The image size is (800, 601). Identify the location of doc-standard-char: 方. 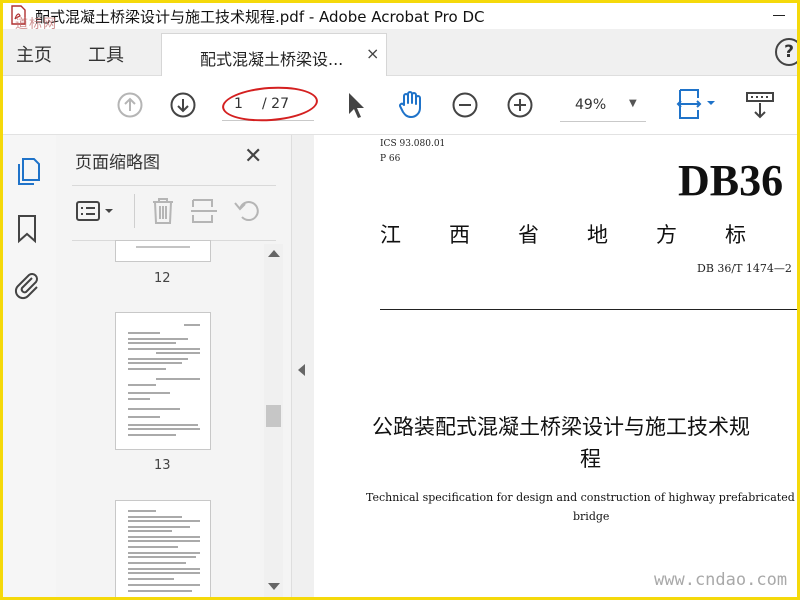
(690, 235).